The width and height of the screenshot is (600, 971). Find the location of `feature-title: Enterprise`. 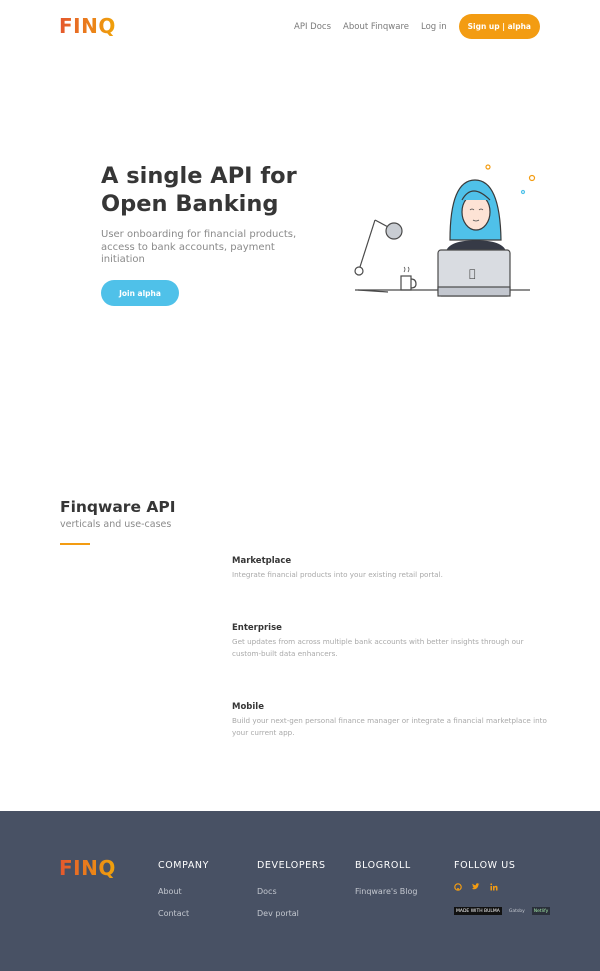

feature-title: Enterprise is located at coordinates (257, 628).